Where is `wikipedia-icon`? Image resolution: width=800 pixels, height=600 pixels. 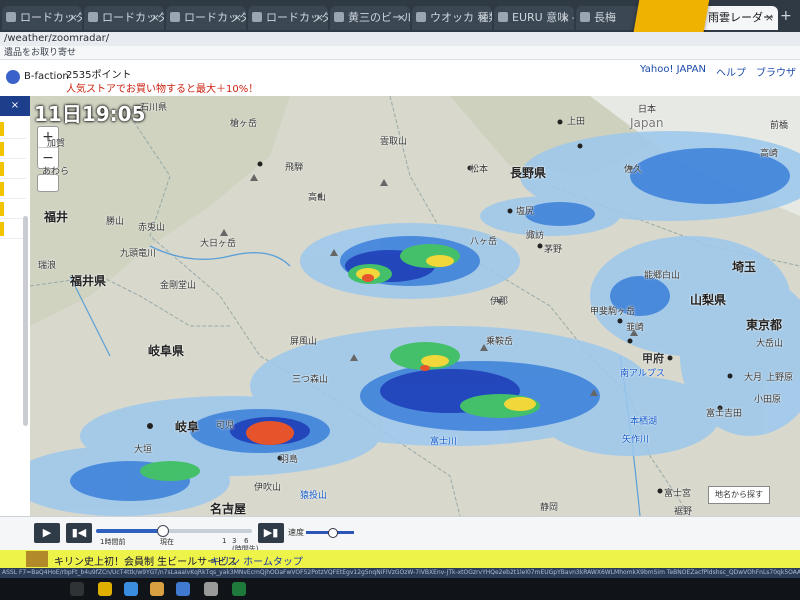
wikipedia-icon is located at coordinates (339, 17).